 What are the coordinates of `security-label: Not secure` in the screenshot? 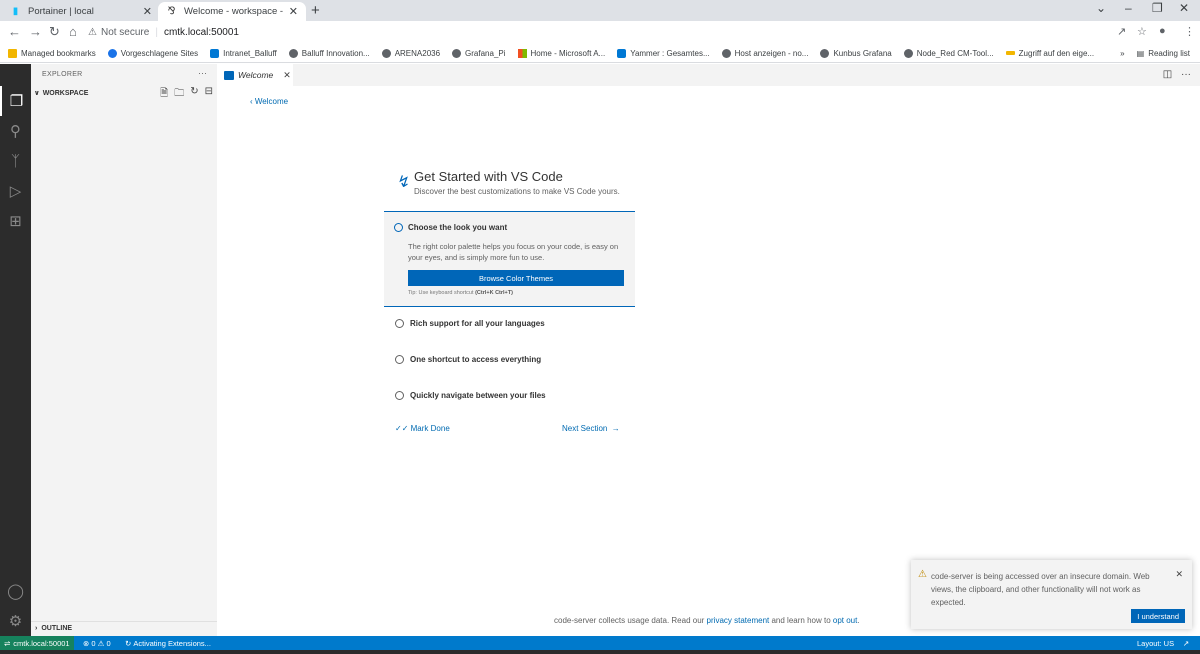 It's located at (125, 32).